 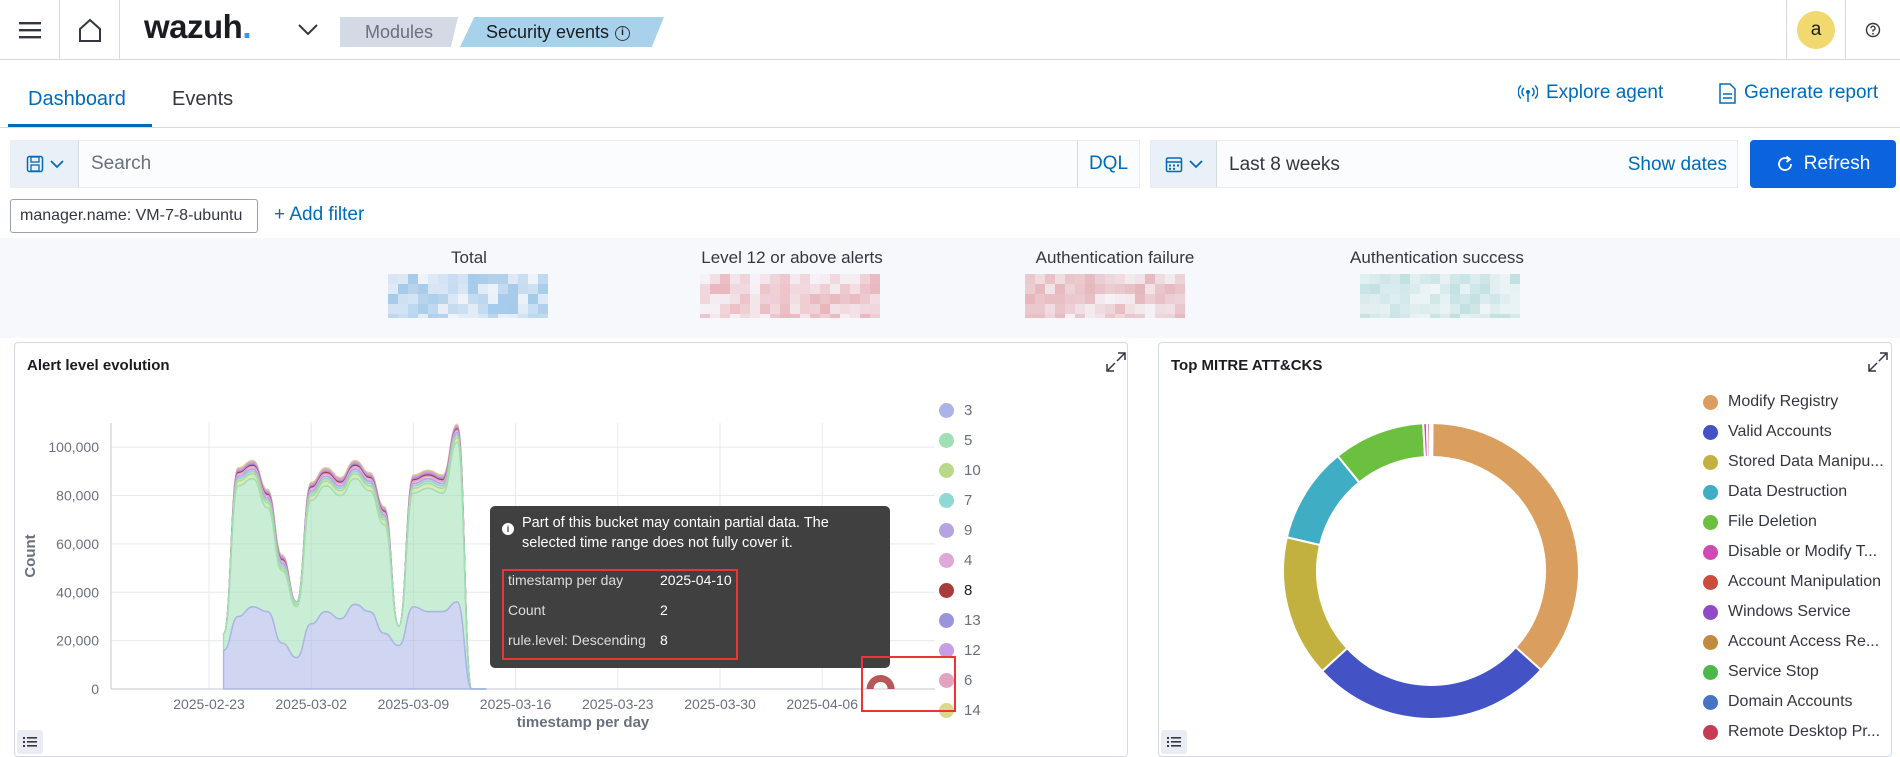 I want to click on tab-events: Events, so click(x=202, y=99).